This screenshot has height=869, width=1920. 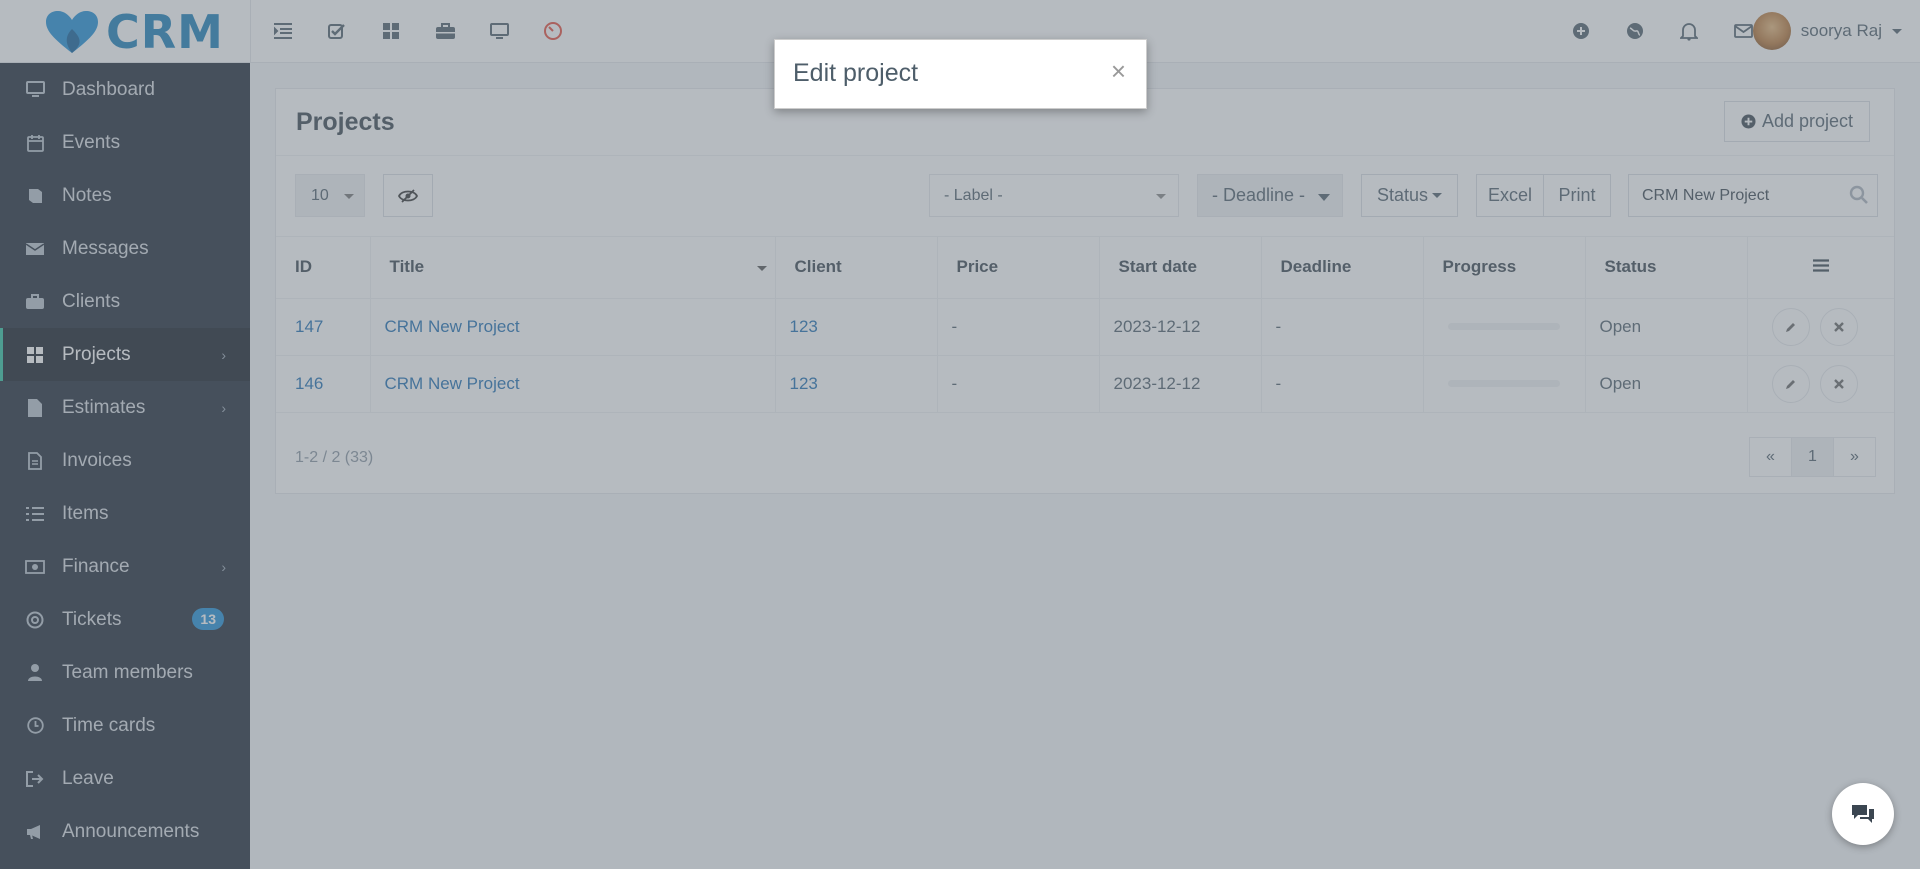 I want to click on modal-title: Edit project, so click(x=856, y=73).